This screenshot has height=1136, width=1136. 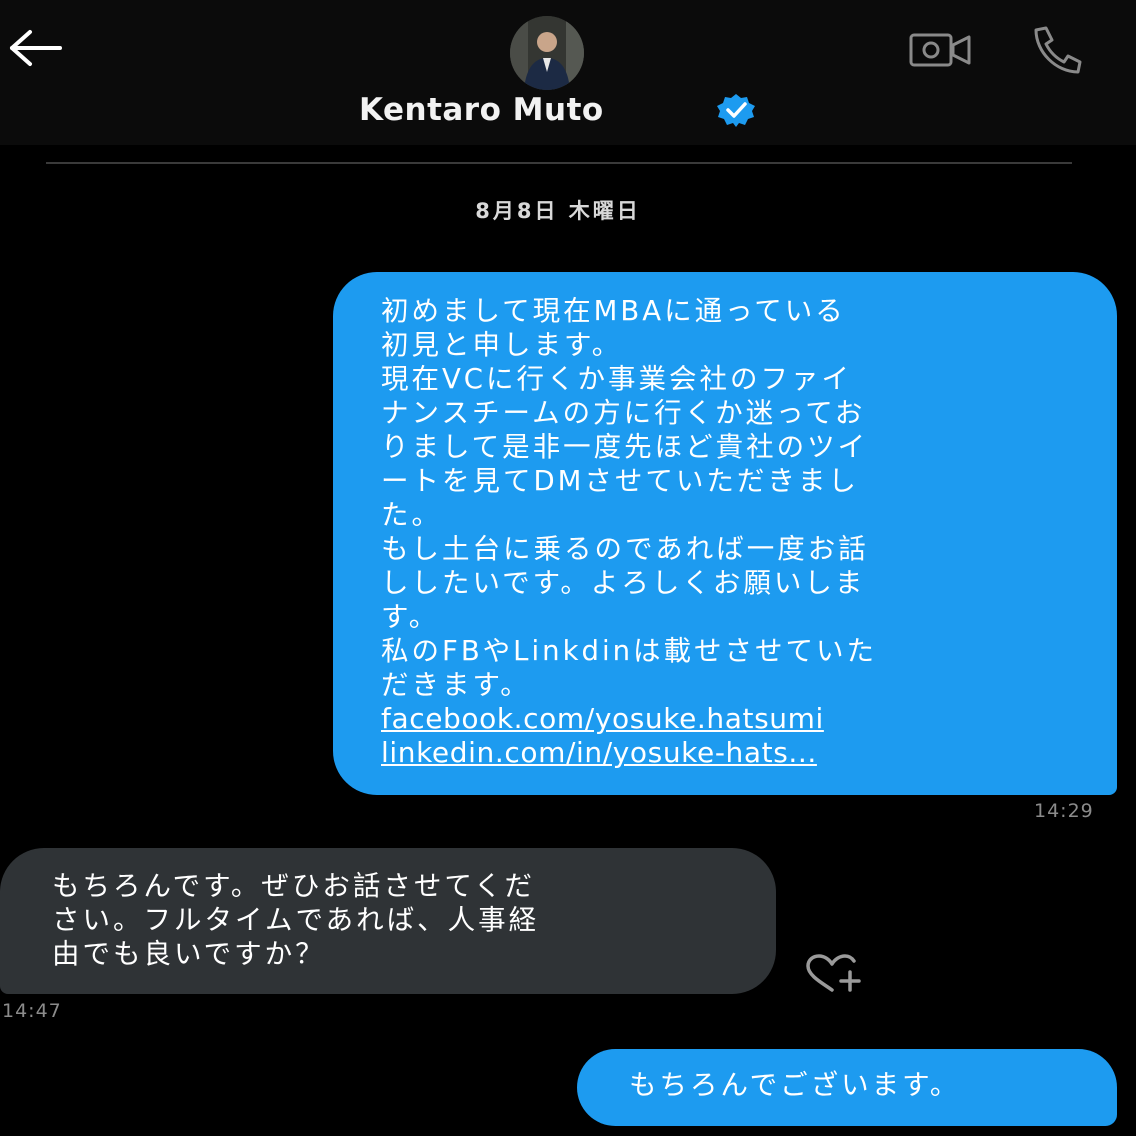 I want to click on message-timestamp: 14:47, so click(x=32, y=1011).